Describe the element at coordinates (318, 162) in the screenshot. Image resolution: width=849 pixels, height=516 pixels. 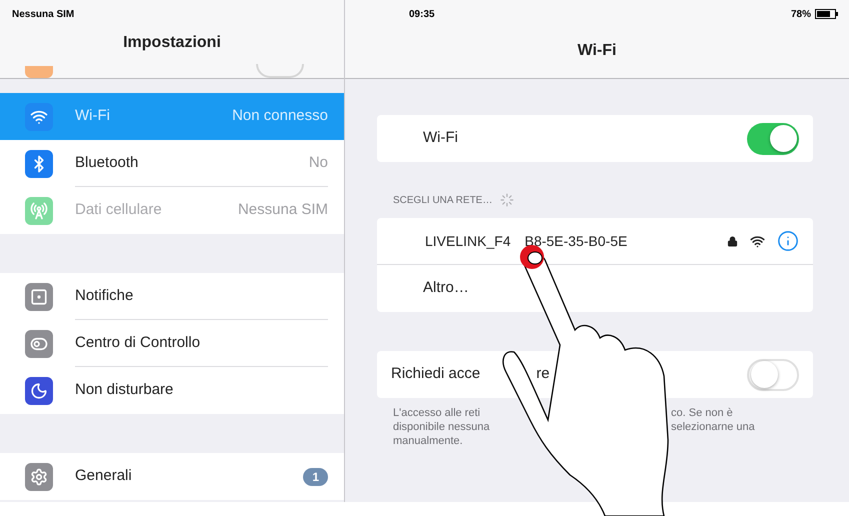
I see `row-value: No` at that location.